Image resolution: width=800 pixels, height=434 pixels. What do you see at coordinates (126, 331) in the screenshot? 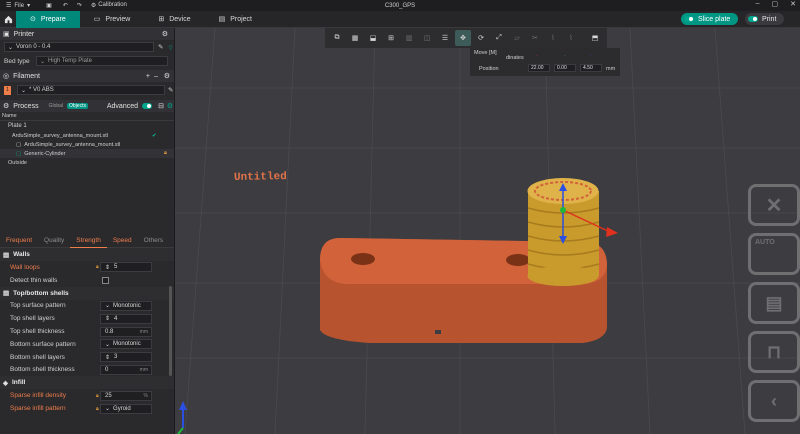
I see `top-shell-thickness-input: 0.8 mm` at bounding box center [126, 331].